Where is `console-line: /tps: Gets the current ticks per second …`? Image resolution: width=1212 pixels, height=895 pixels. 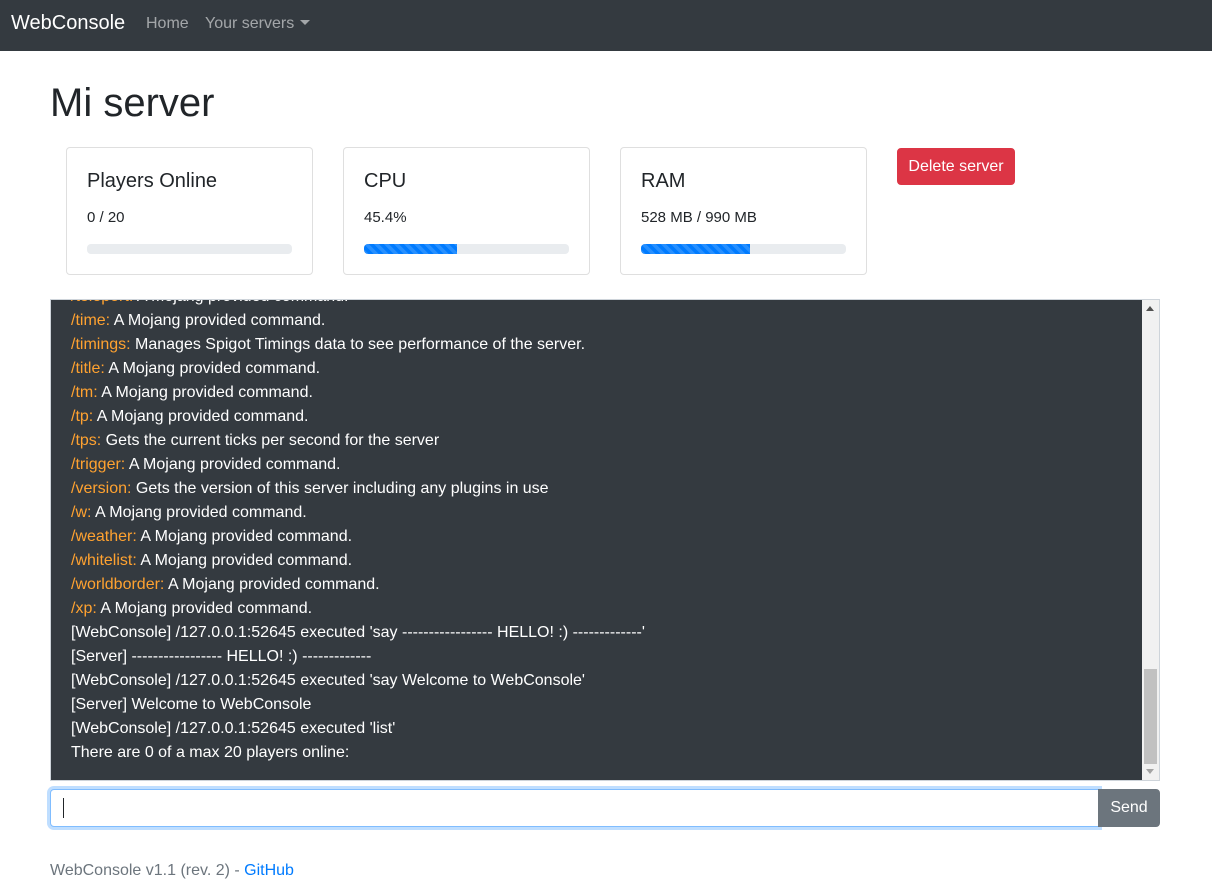 console-line: /tps: Gets the current ticks per second … is located at coordinates (606, 441).